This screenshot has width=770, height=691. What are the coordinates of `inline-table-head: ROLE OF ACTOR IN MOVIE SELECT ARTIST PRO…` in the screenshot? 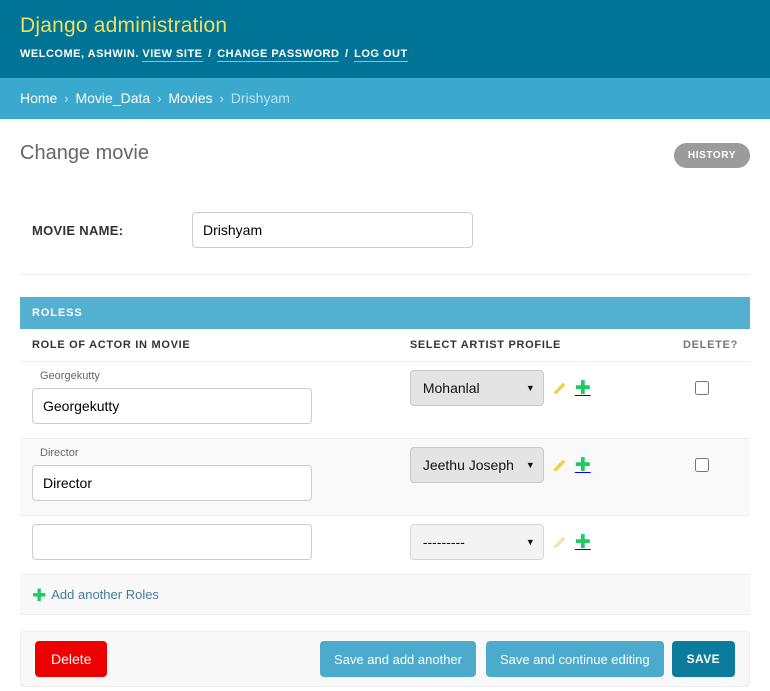 It's located at (385, 345).